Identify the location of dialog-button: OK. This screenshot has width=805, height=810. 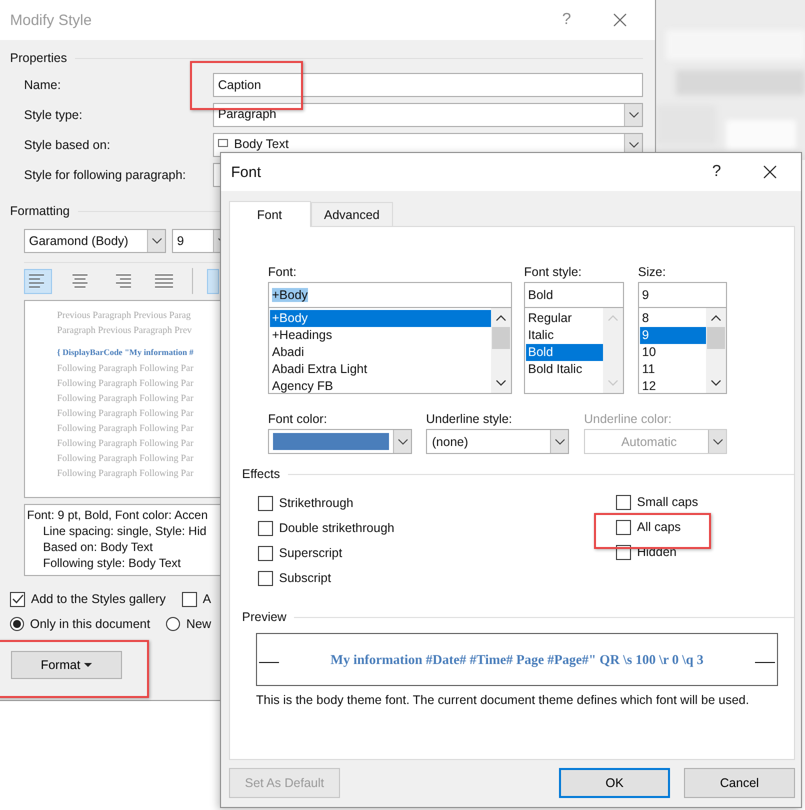
(614, 783).